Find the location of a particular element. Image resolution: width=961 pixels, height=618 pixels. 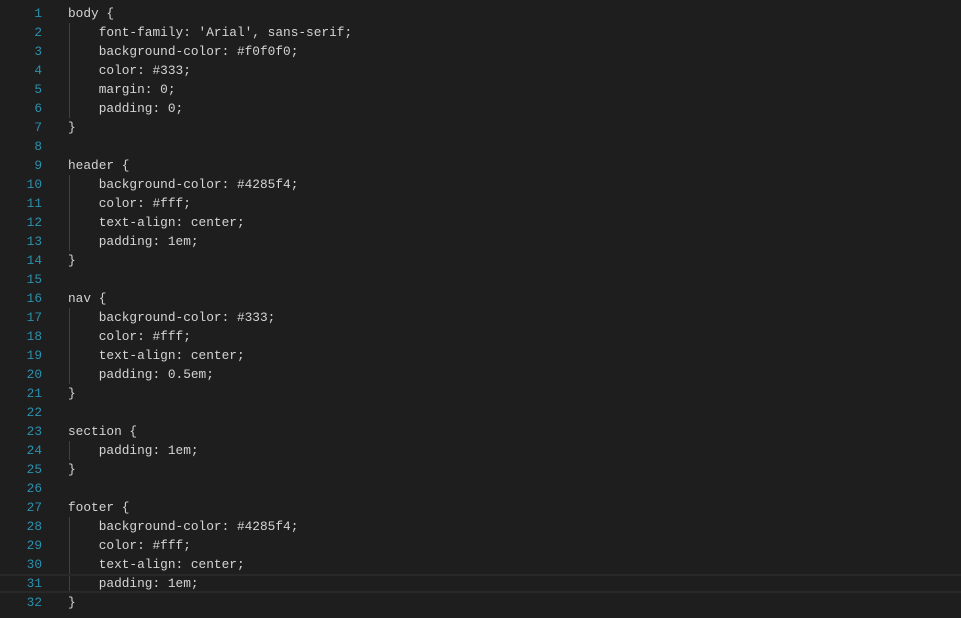

code-line: 17 background-color: #333; is located at coordinates (480, 317).